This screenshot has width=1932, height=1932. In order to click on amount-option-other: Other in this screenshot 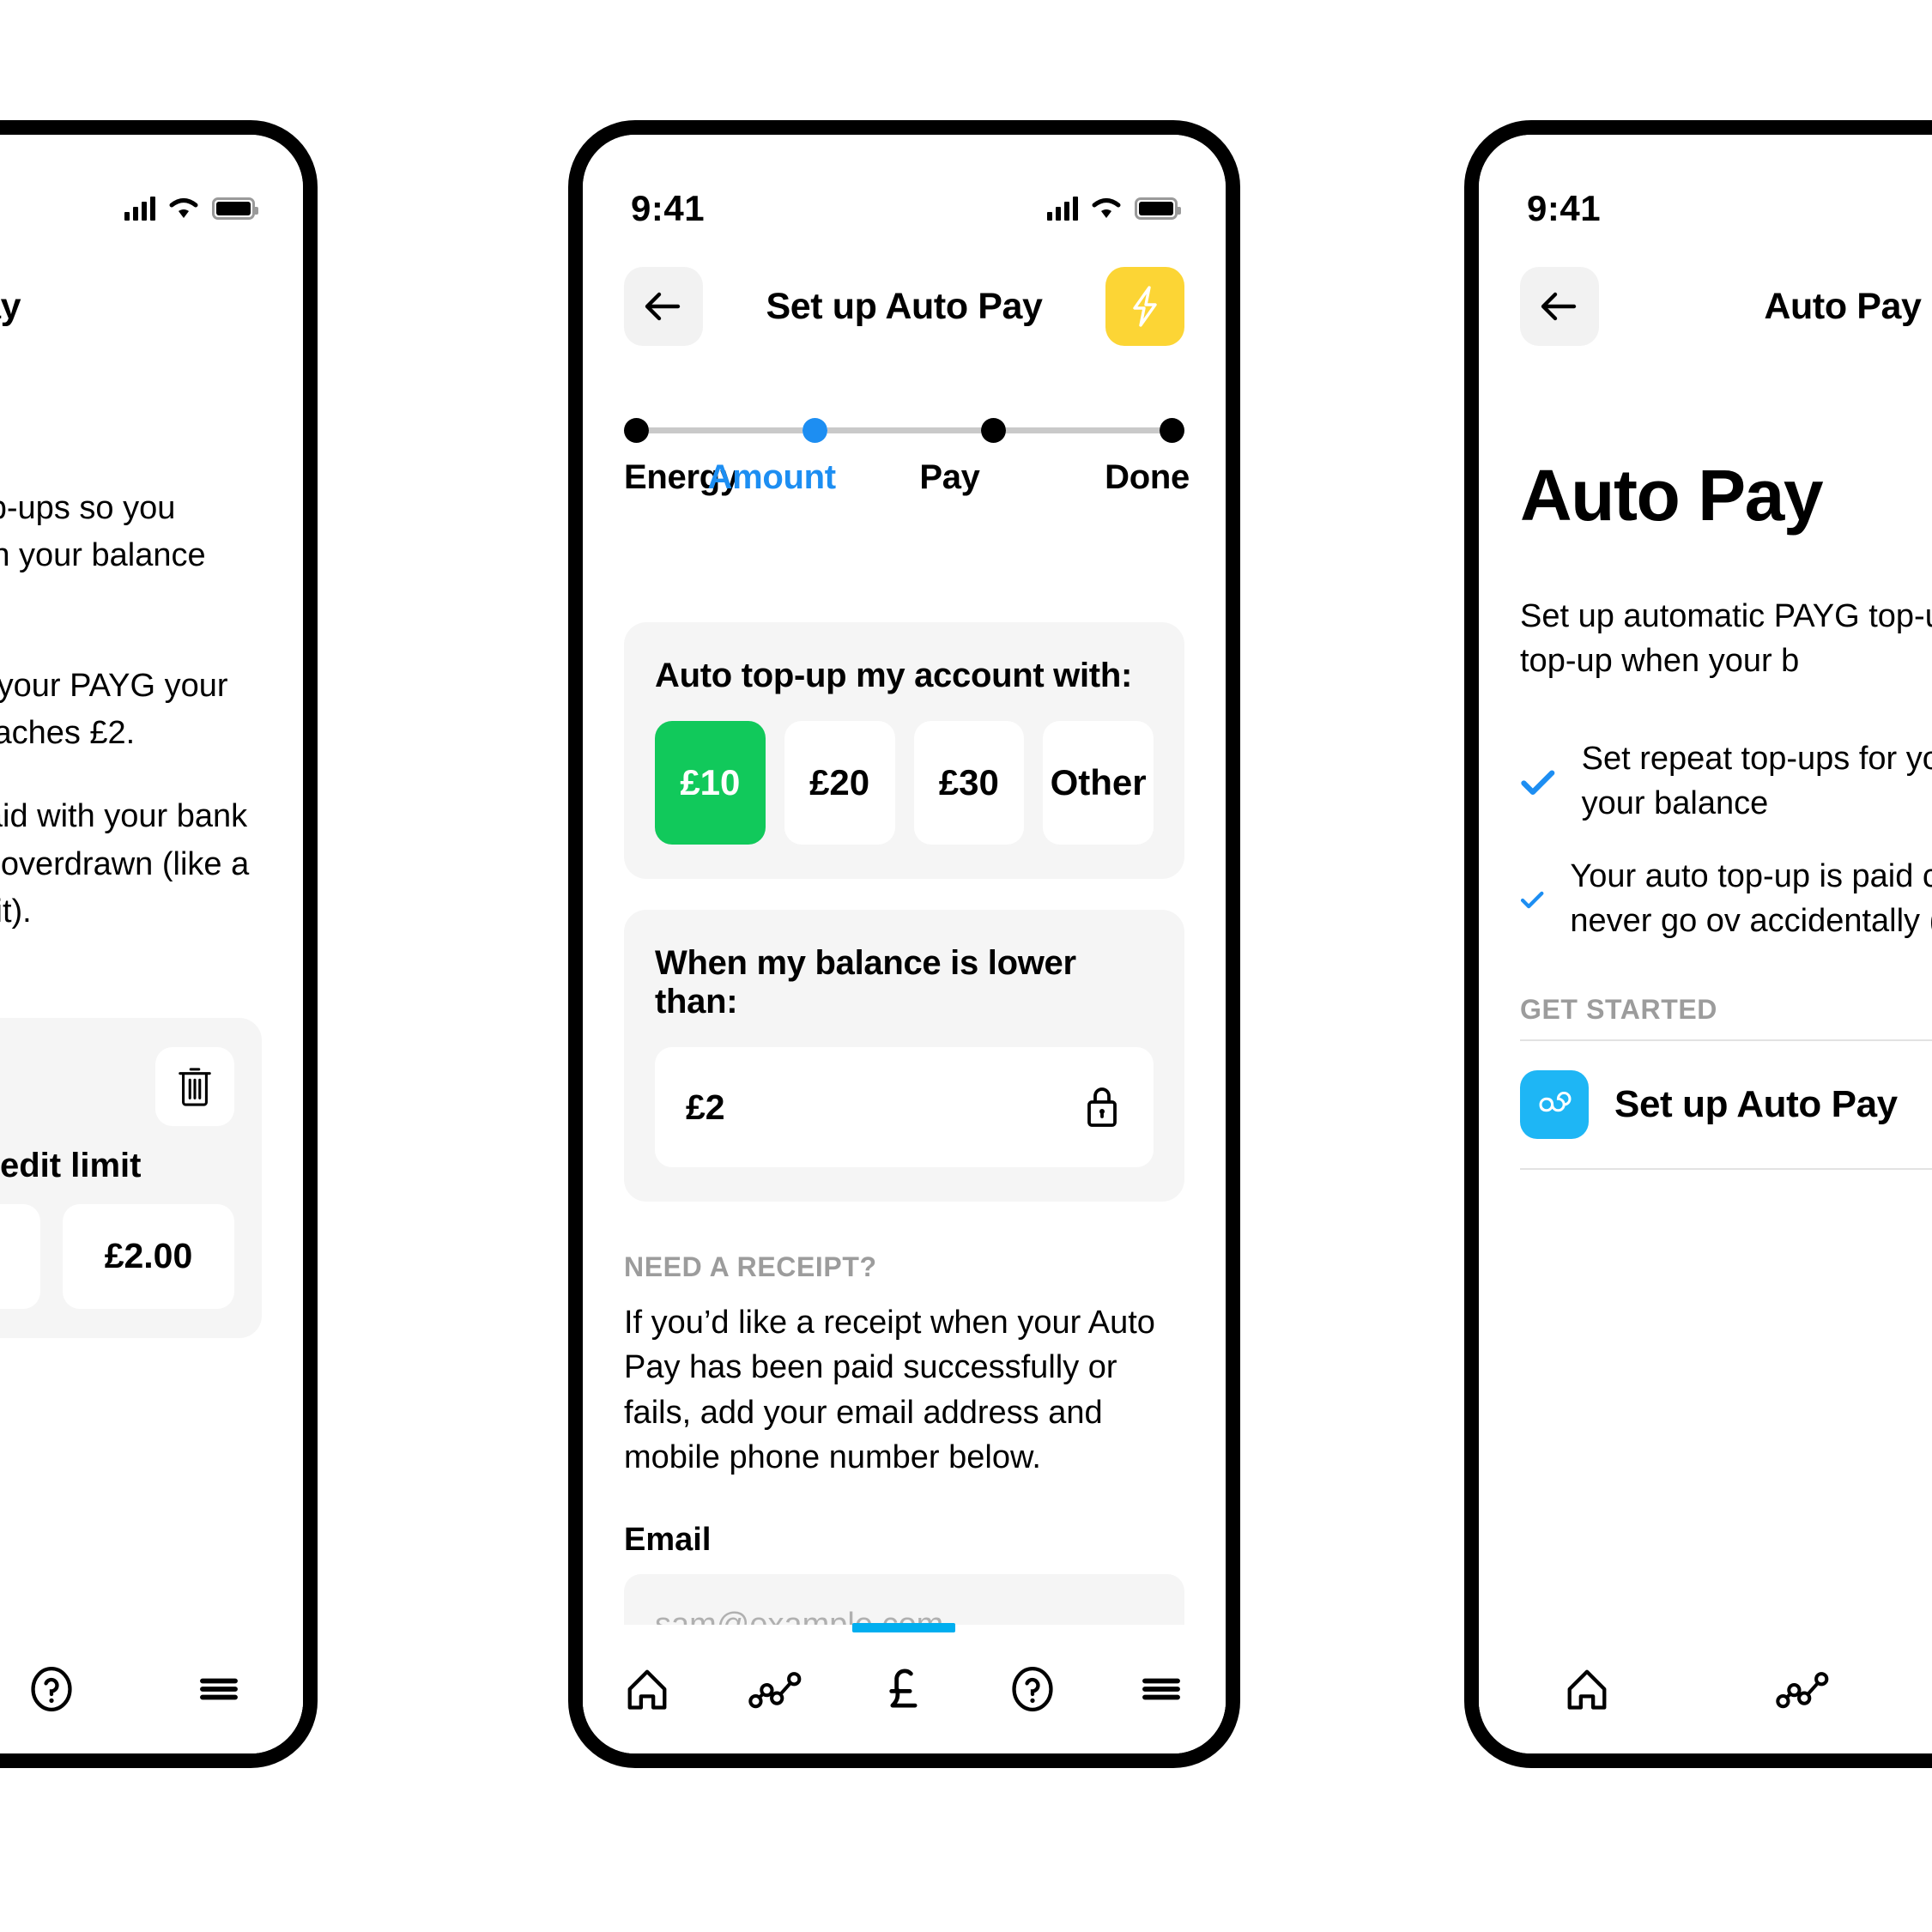, I will do `click(1098, 783)`.